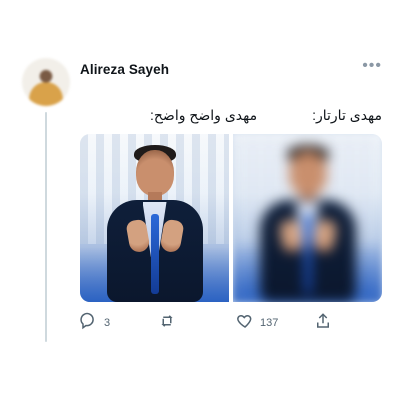  Describe the element at coordinates (230, 323) in the screenshot. I see `tweet-actions: 3 137` at that location.